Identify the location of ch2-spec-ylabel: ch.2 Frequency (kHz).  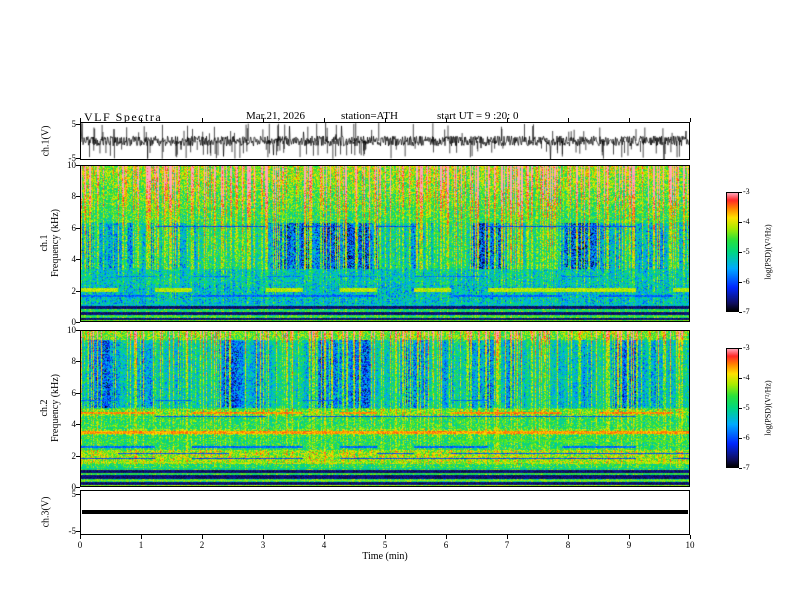
(50, 408).